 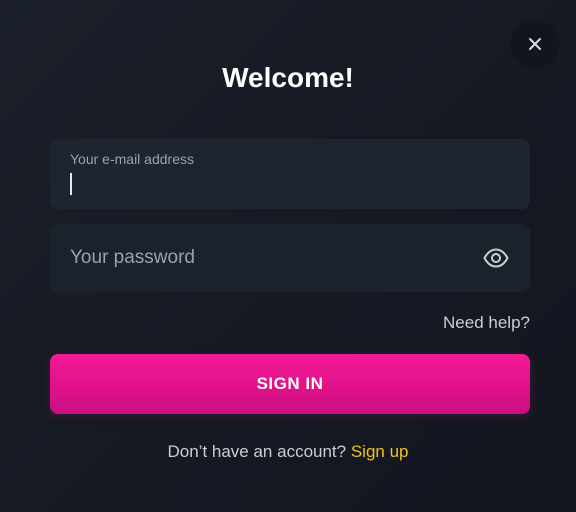 I want to click on toggle-password-visibility-button, so click(x=496, y=258).